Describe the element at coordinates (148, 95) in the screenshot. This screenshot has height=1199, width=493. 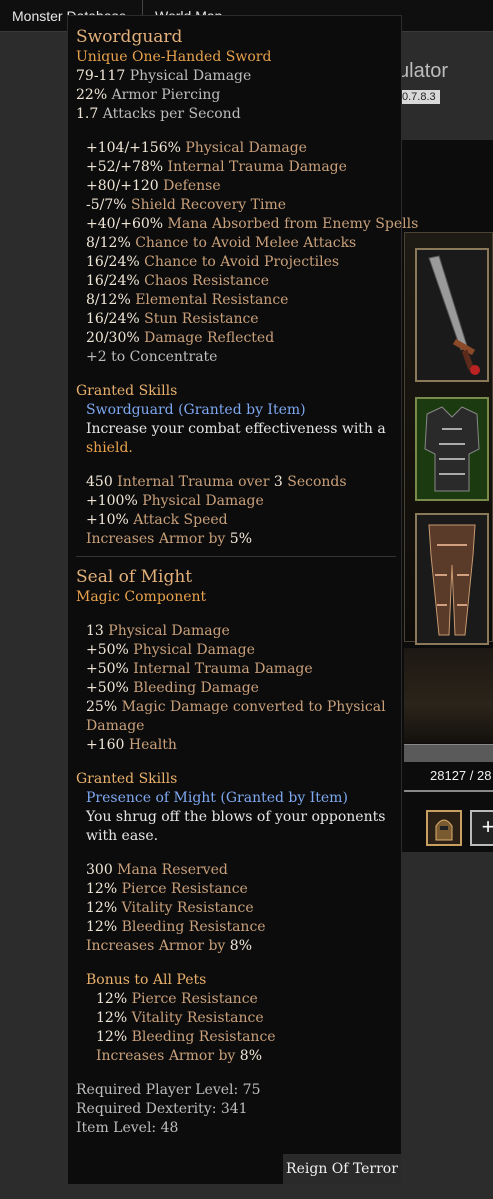
I see `base-stat: 22% Armor Piercing` at that location.